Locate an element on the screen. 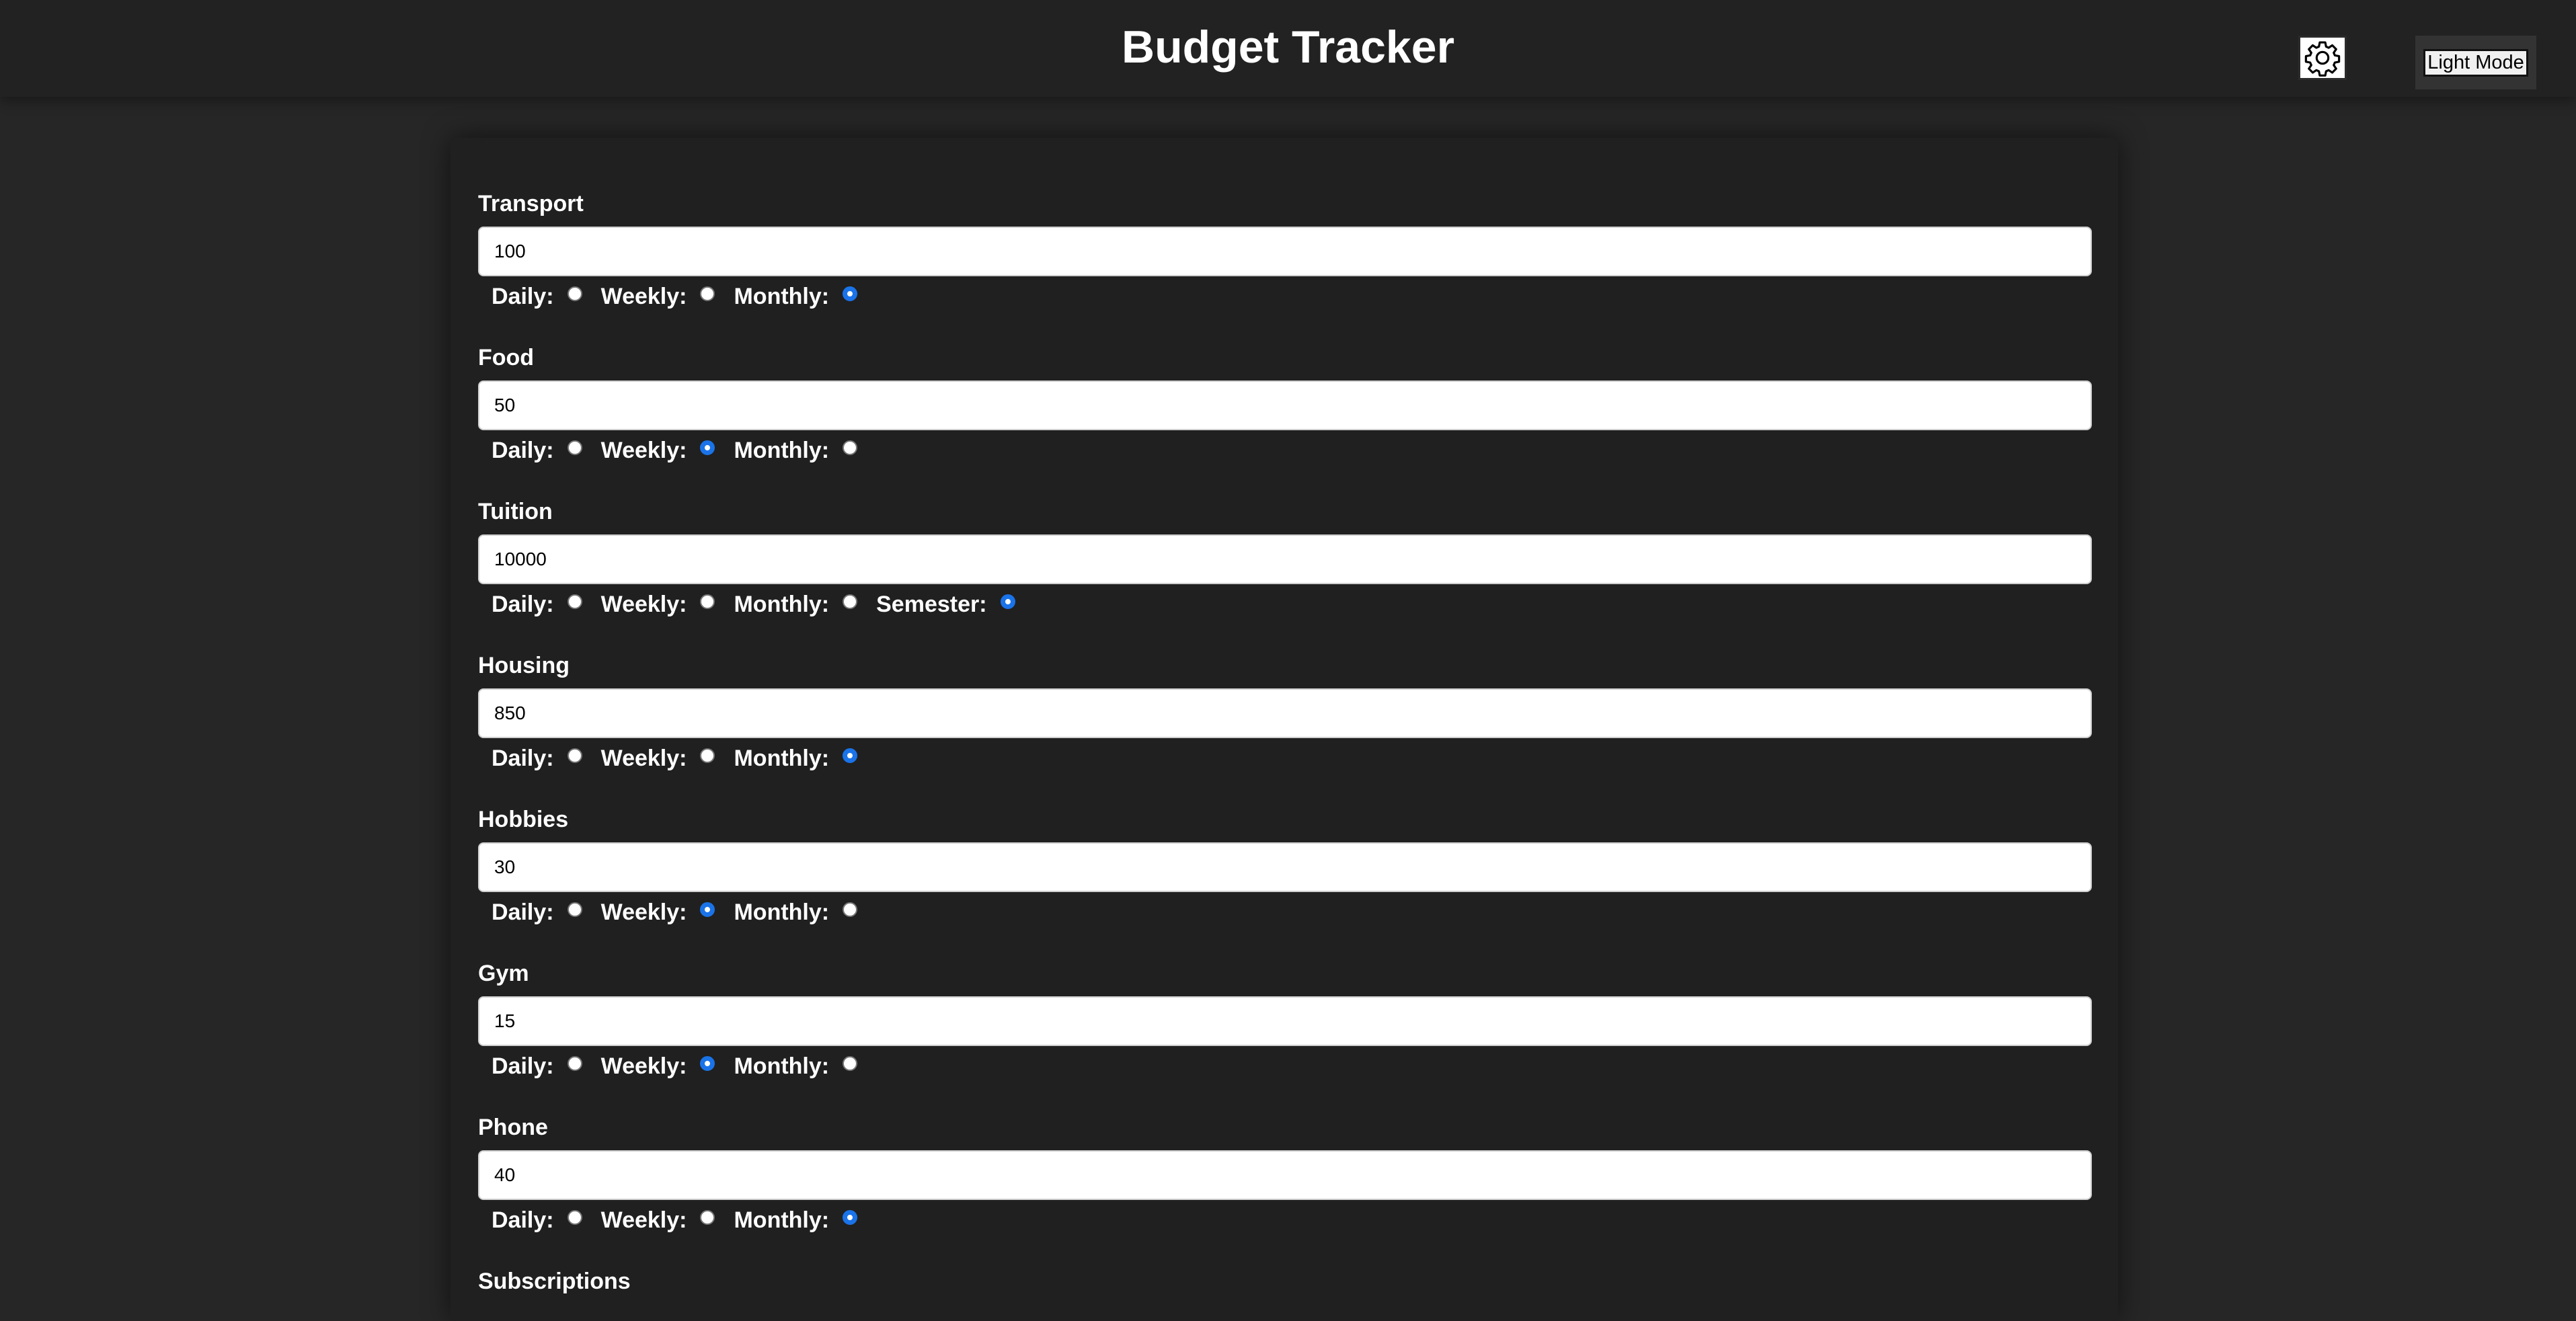 The image size is (2576, 1321). category-label: Food is located at coordinates (507, 357).